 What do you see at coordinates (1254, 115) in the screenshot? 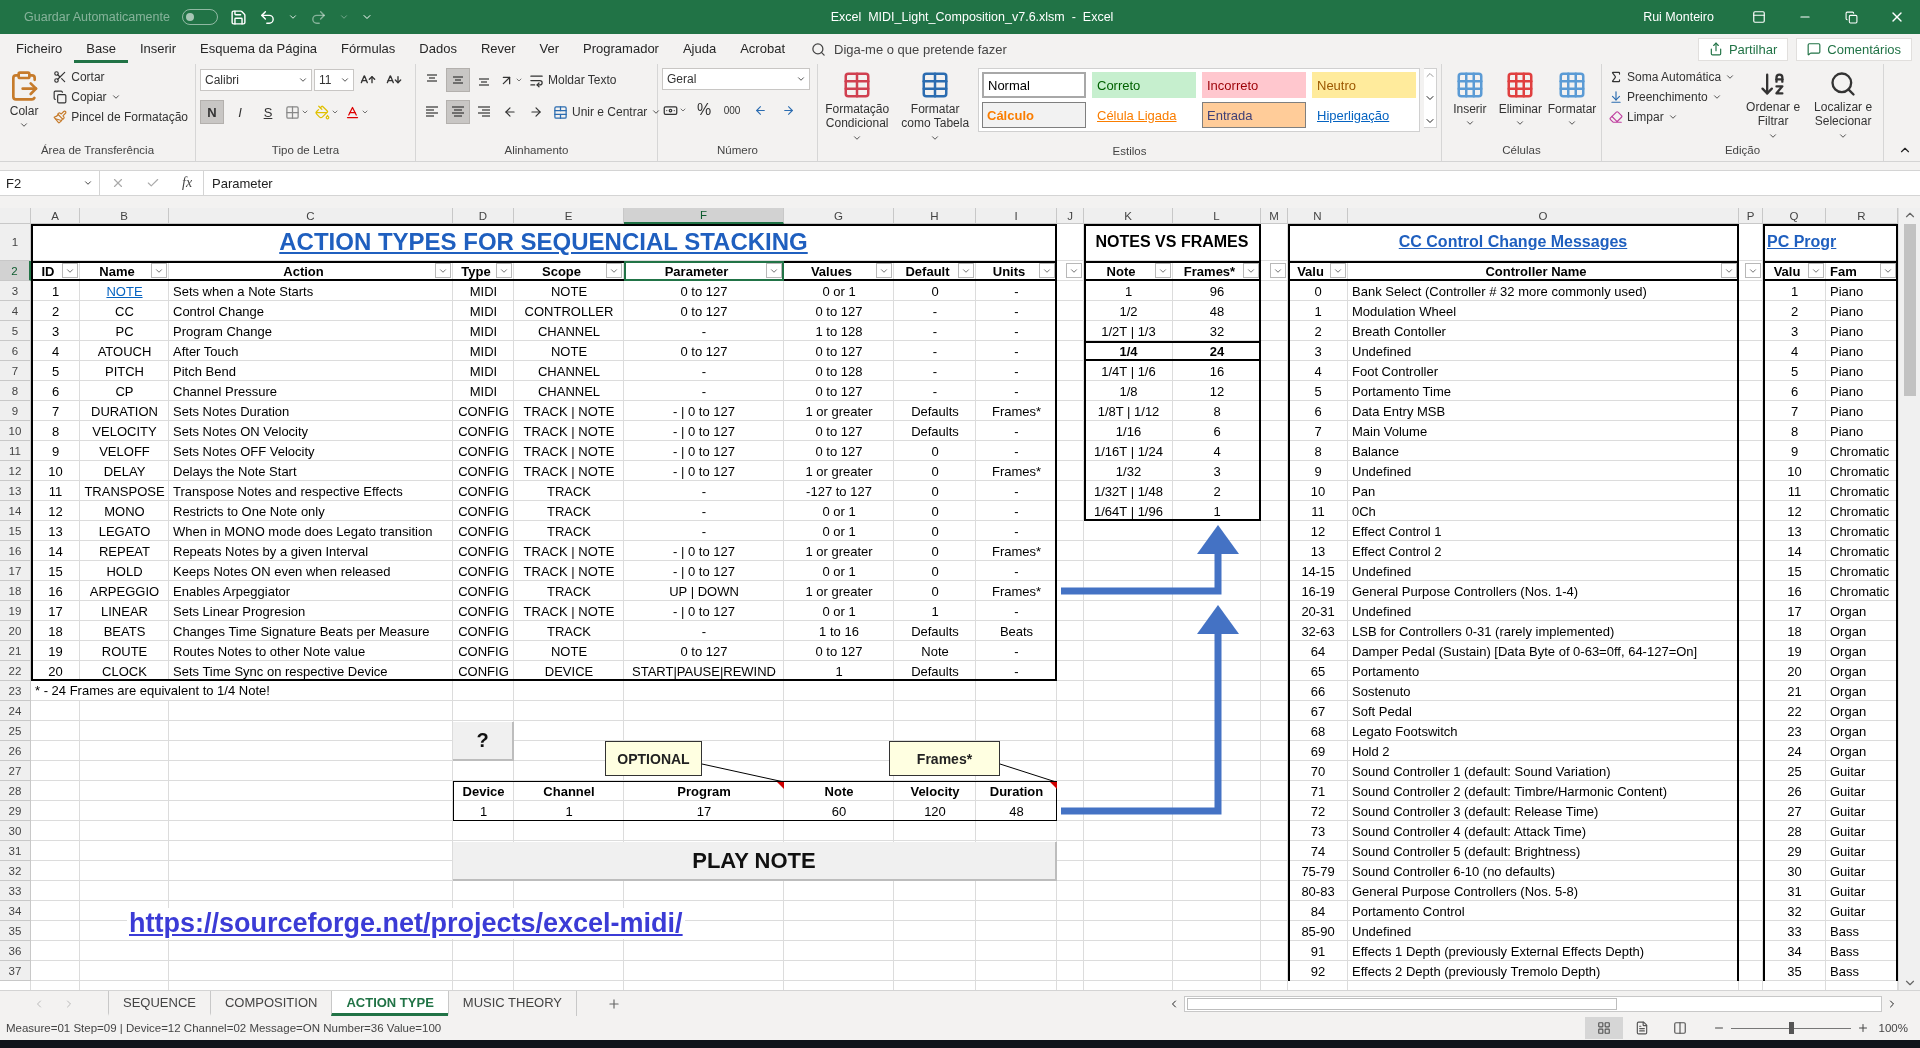
I see `cell-style-option: Entrada` at bounding box center [1254, 115].